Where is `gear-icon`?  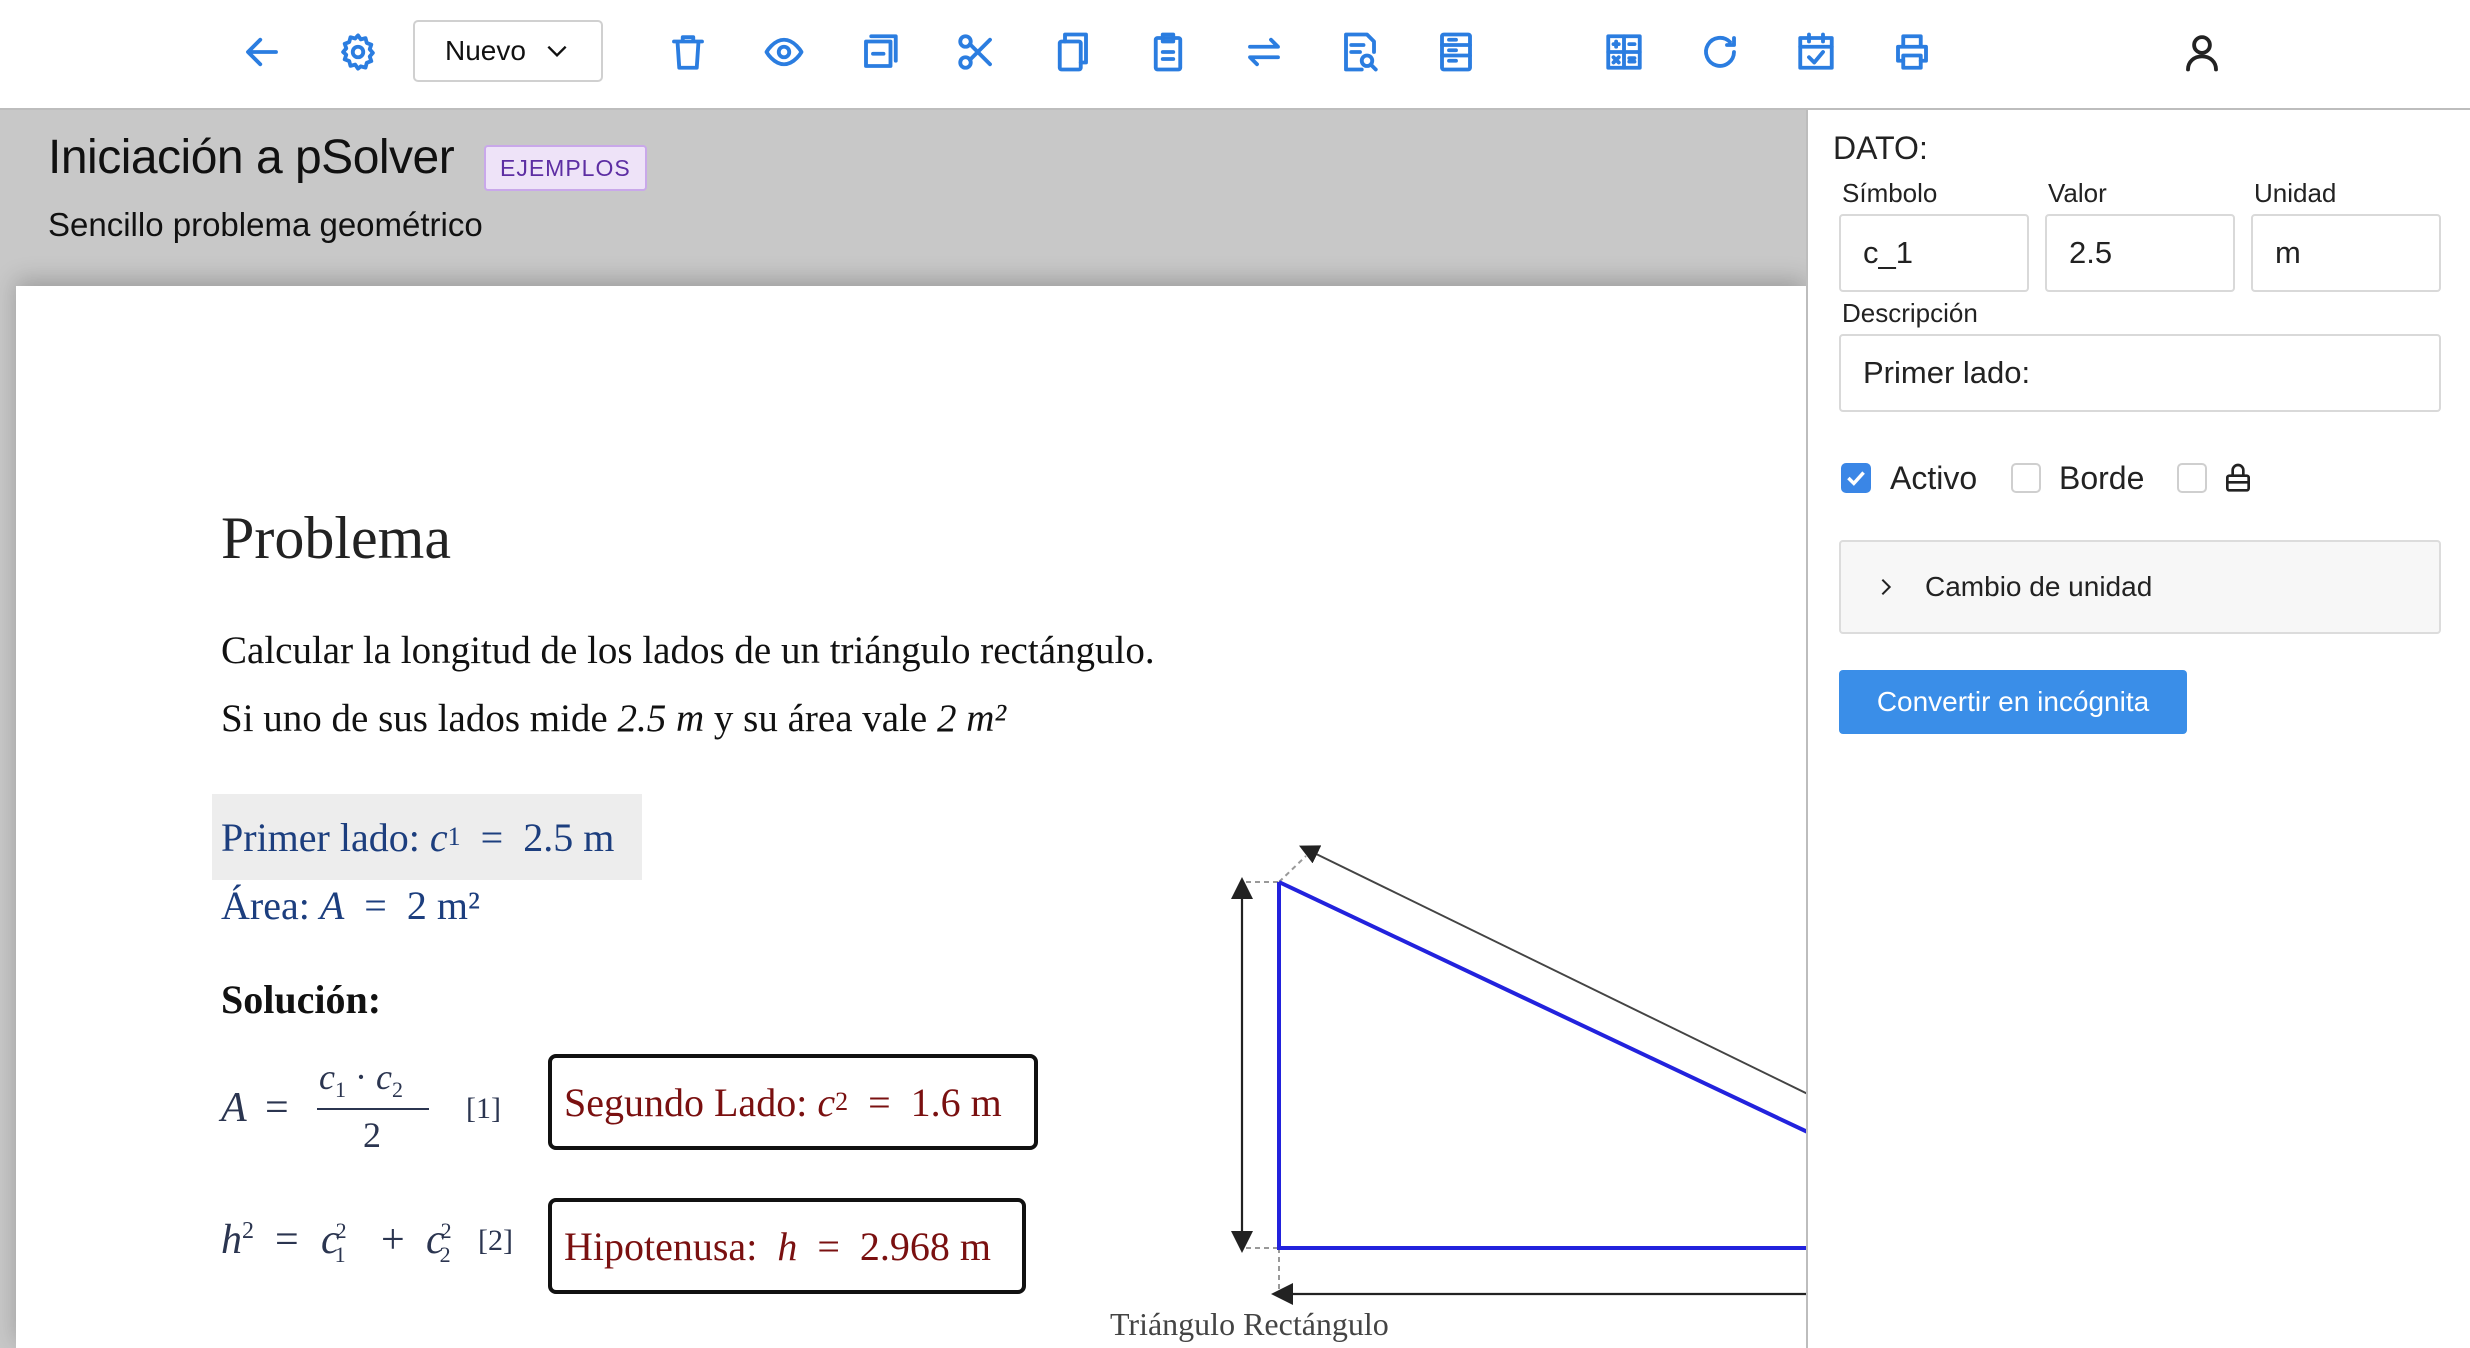
gear-icon is located at coordinates (358, 52).